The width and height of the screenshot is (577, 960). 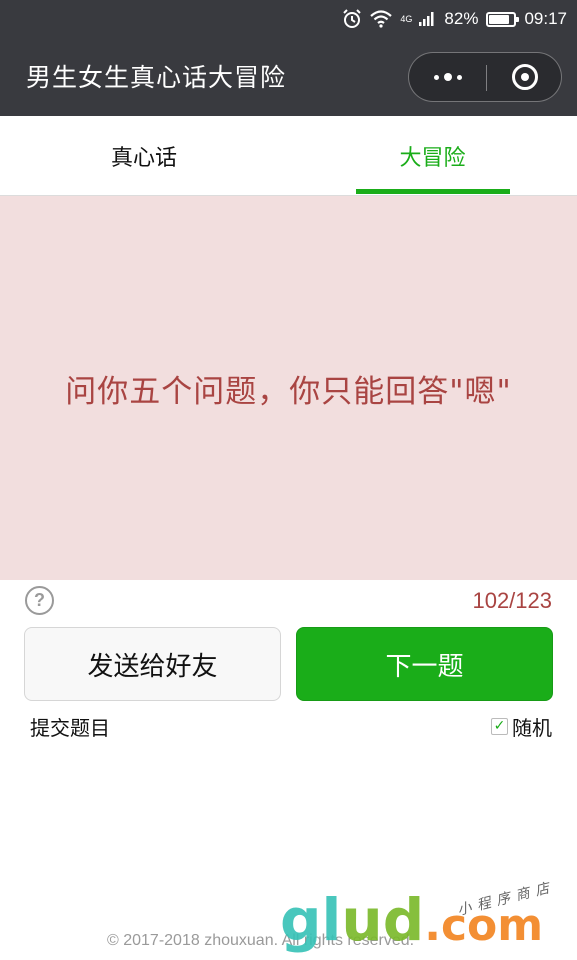 I want to click on wifi-icon, so click(x=381, y=19).